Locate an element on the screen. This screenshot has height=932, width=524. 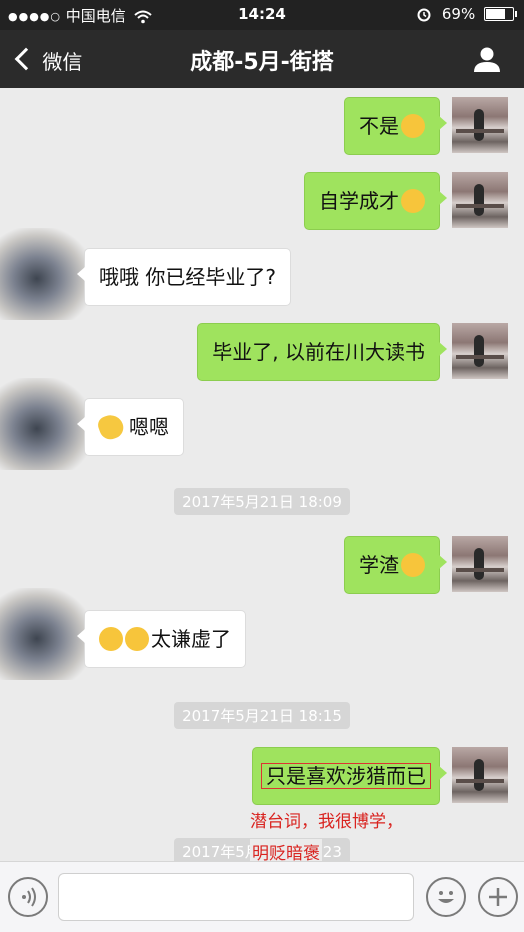
annotation-line-2: 明贬暗褒 is located at coordinates (286, 850).